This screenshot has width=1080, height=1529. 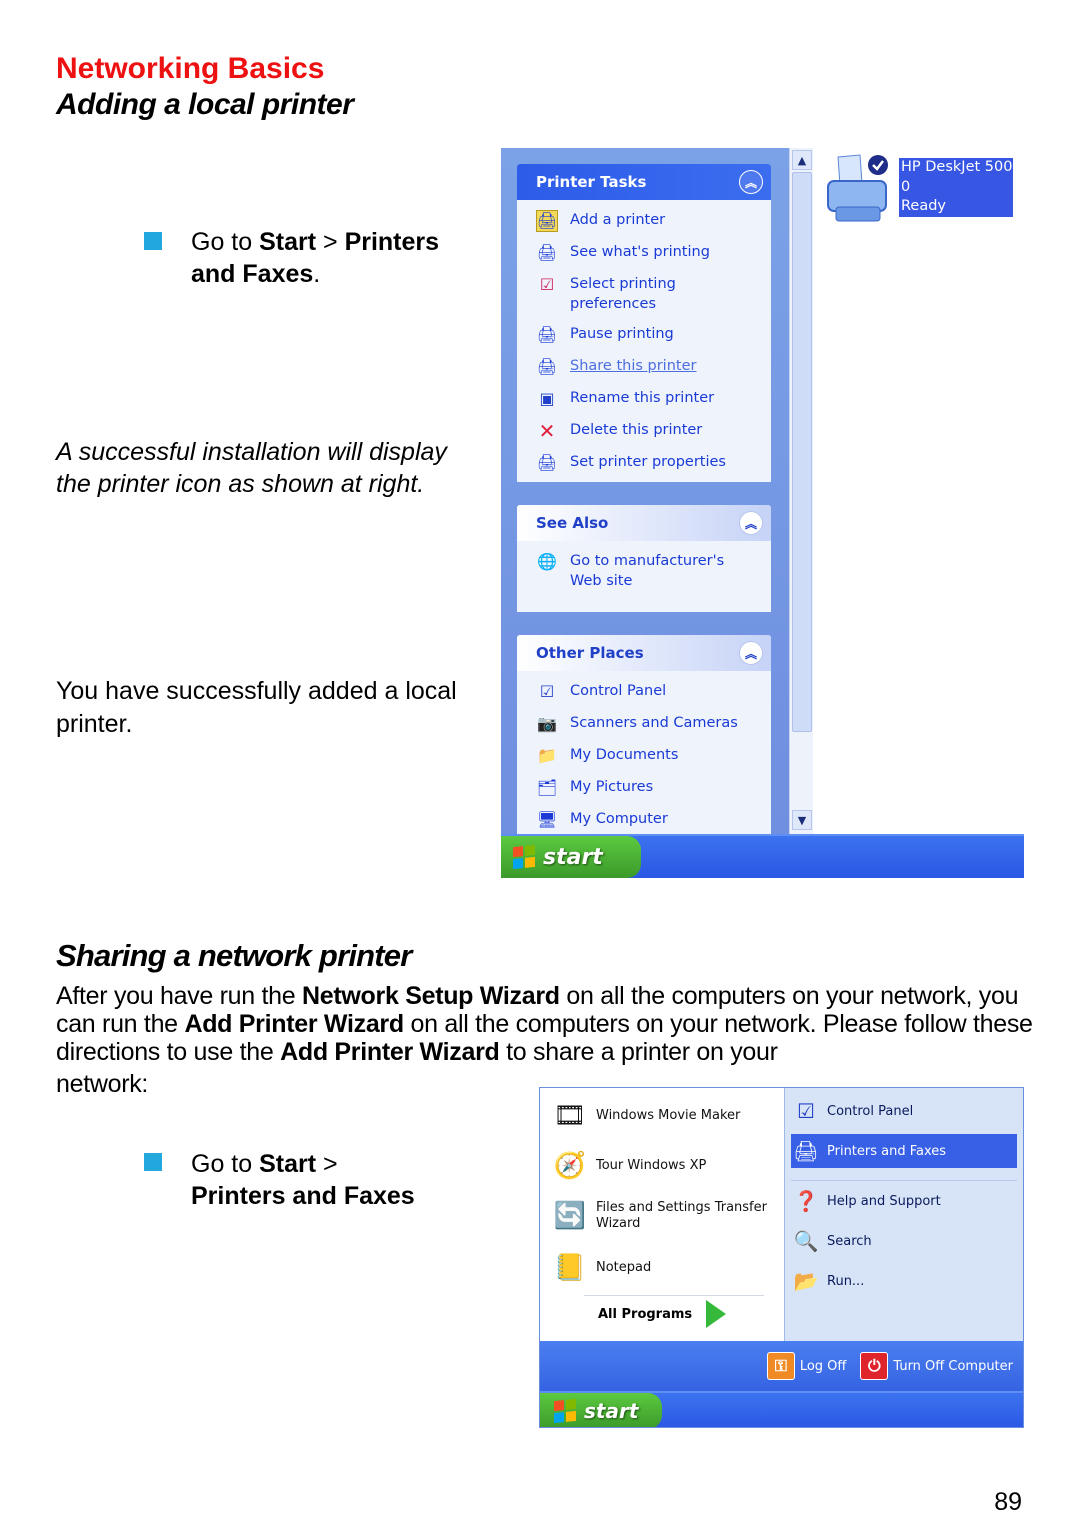 What do you see at coordinates (252, 274) in the screenshot?
I see `step-target-cont: and Faxes` at bounding box center [252, 274].